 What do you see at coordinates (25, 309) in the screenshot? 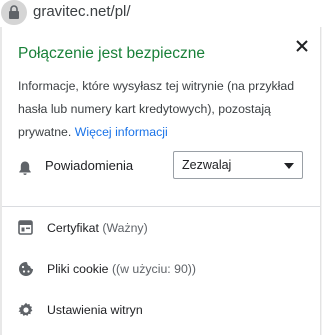
I see `gear-icon` at bounding box center [25, 309].